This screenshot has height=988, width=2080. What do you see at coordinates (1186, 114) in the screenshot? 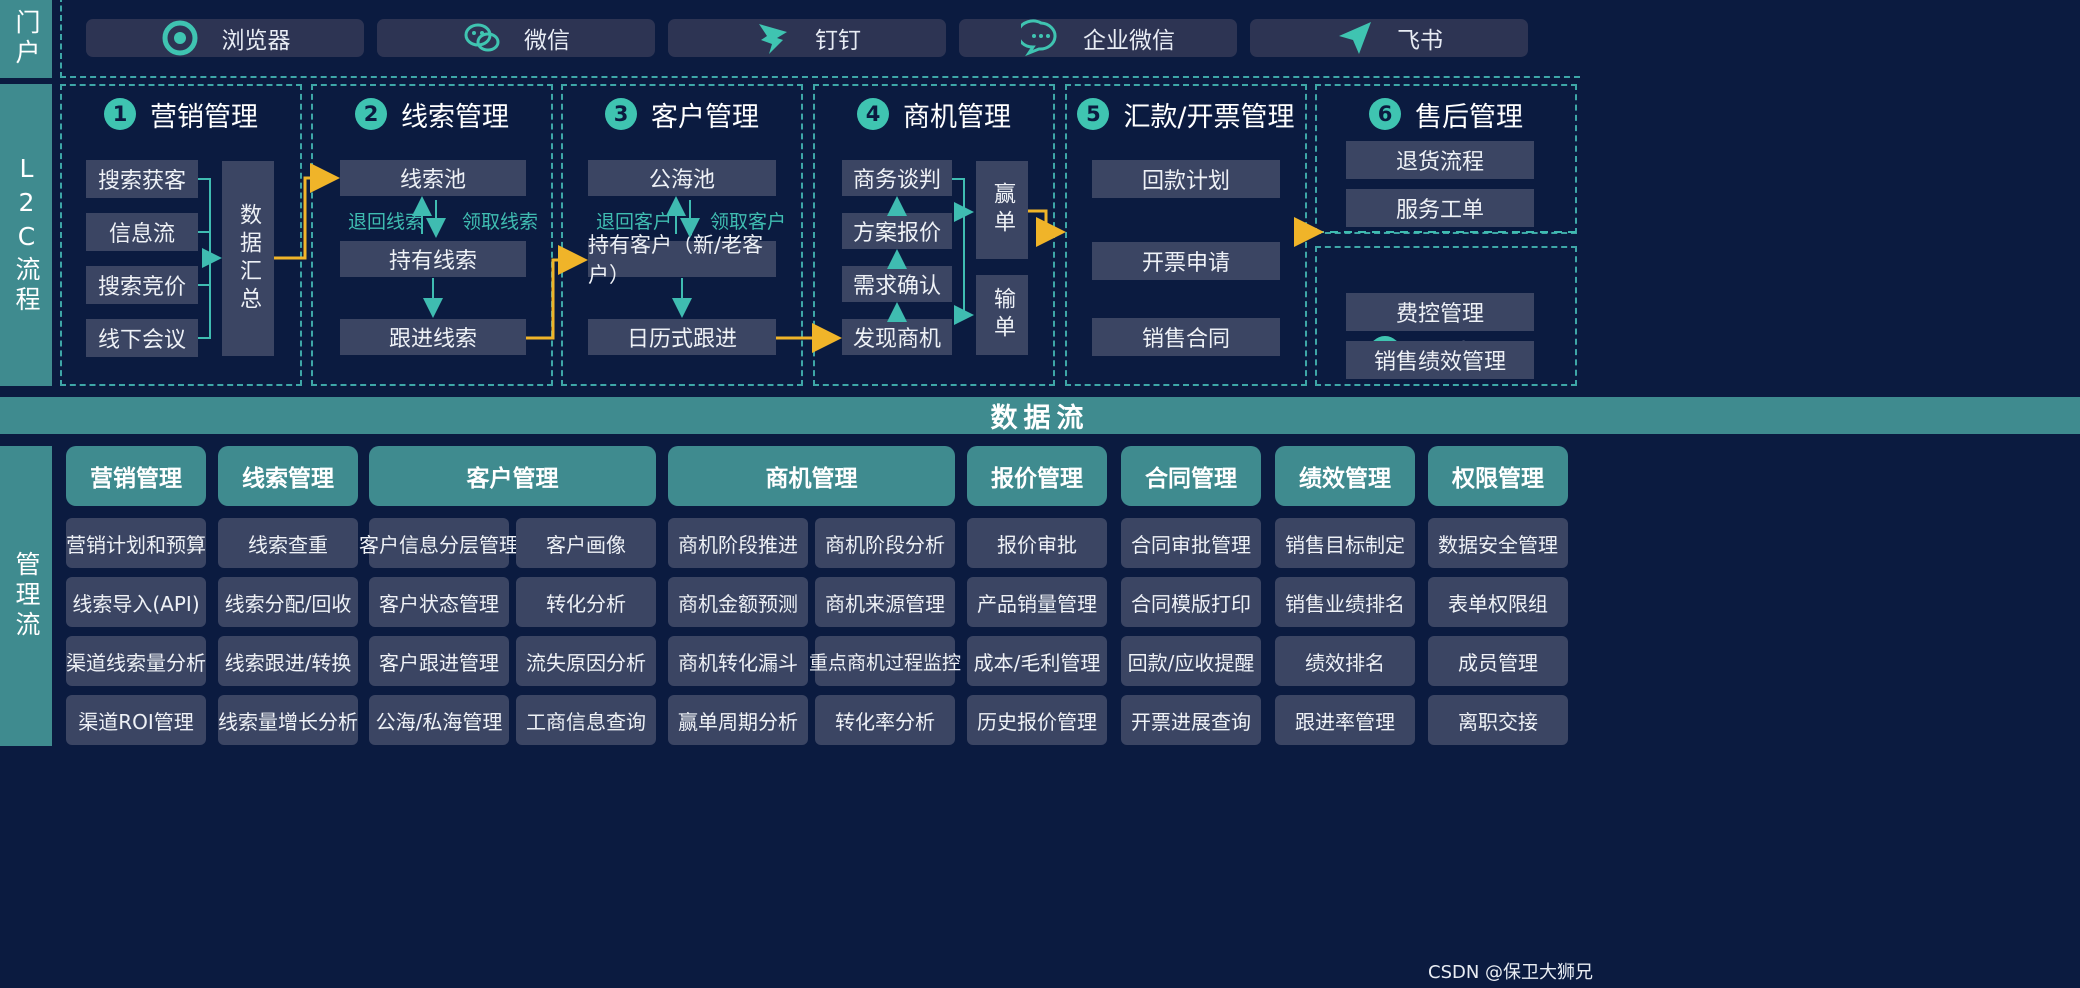
I see `module-title-payment: 5 汇款/开票管理` at bounding box center [1186, 114].